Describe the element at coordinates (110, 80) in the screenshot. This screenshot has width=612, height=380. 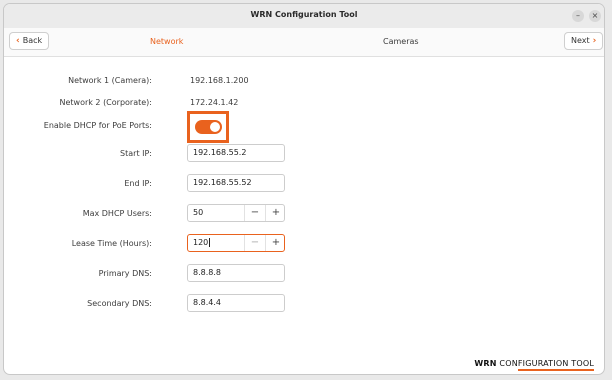
I see `network1-label: Network 1 (Camera):` at that location.